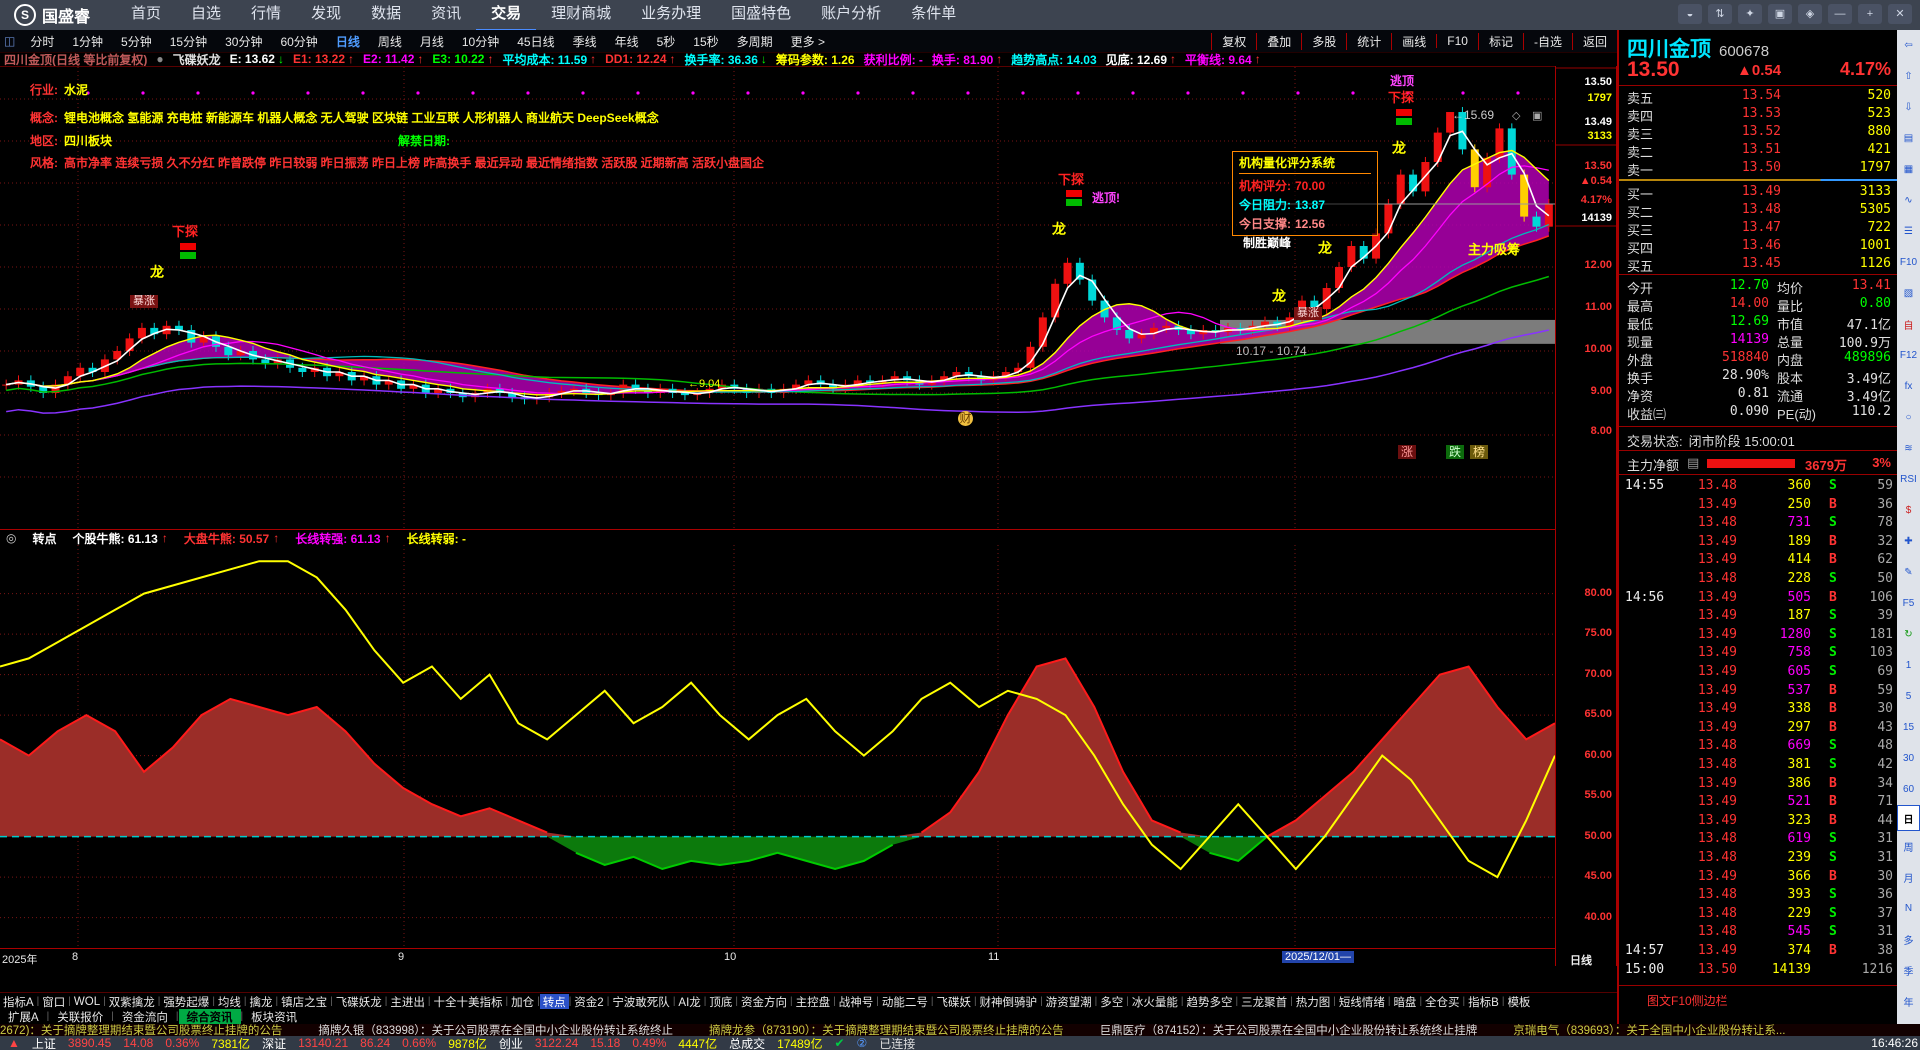 The height and width of the screenshot is (1050, 1920). What do you see at coordinates (1518, 1002) in the screenshot?
I see `indicator-tab-模板: 模板` at bounding box center [1518, 1002].